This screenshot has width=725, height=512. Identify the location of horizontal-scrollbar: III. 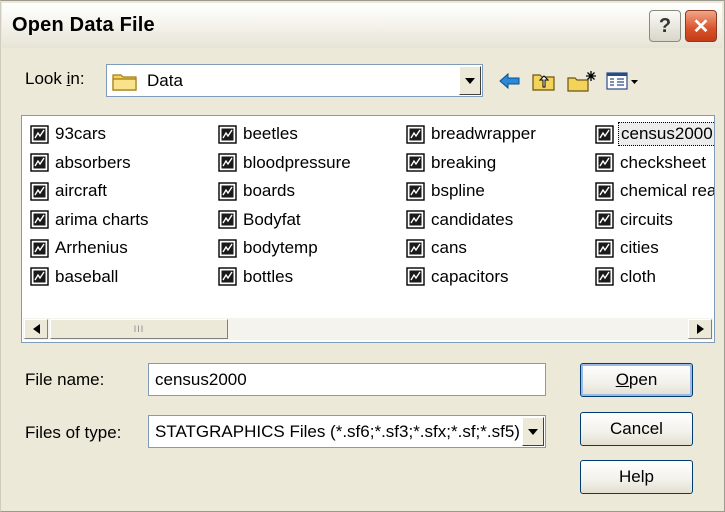
(368, 329).